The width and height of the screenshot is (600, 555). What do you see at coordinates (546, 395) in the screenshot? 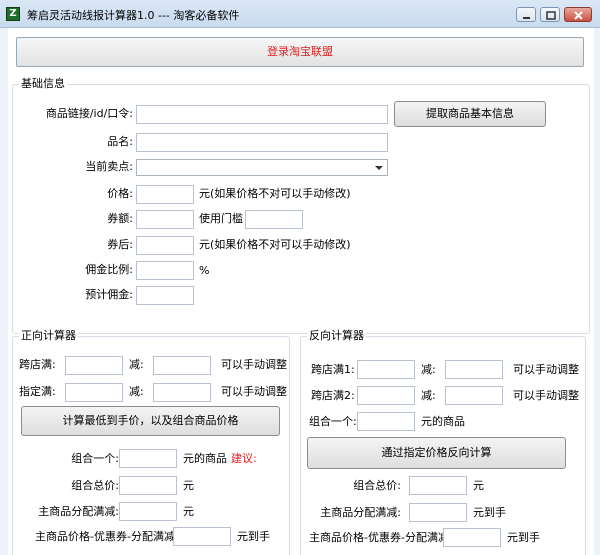
I see `cross-store2-manual-hint: 可以手动调整` at bounding box center [546, 395].